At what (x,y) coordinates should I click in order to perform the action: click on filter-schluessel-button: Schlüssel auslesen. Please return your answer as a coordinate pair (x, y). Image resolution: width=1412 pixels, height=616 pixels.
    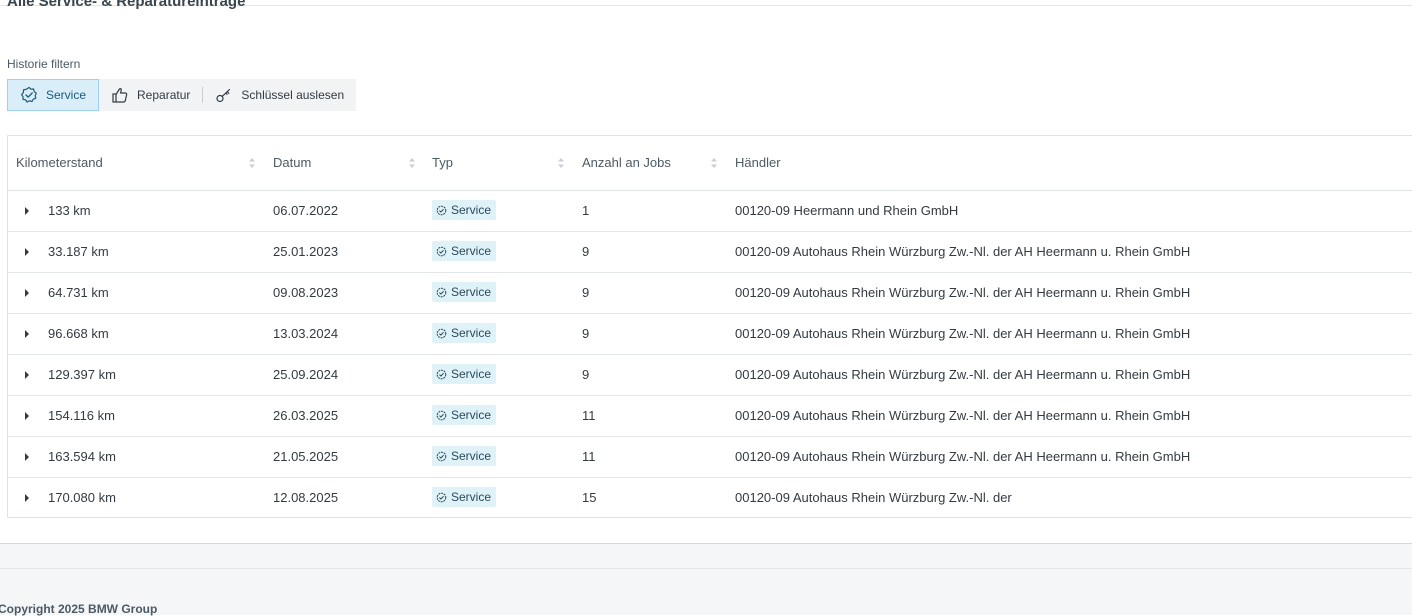
    Looking at the image, I should click on (279, 95).